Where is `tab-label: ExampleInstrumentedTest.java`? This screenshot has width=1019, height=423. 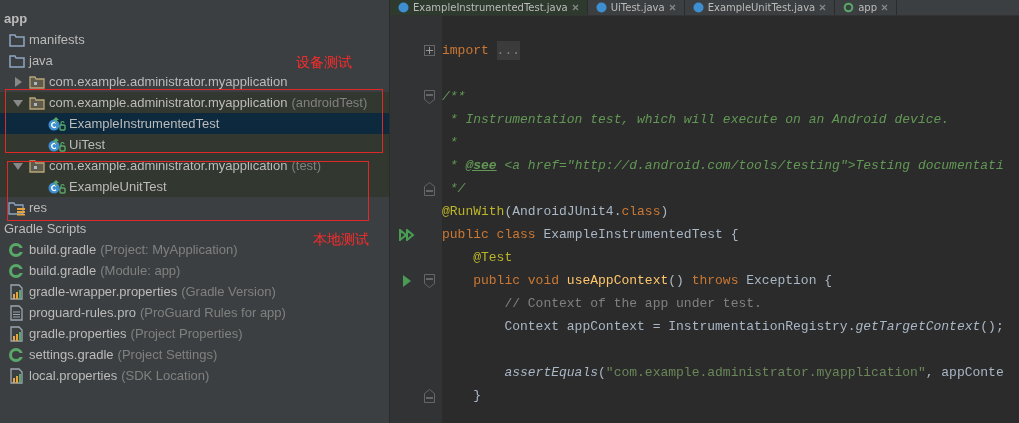
tab-label: ExampleInstrumentedTest.java is located at coordinates (490, 7).